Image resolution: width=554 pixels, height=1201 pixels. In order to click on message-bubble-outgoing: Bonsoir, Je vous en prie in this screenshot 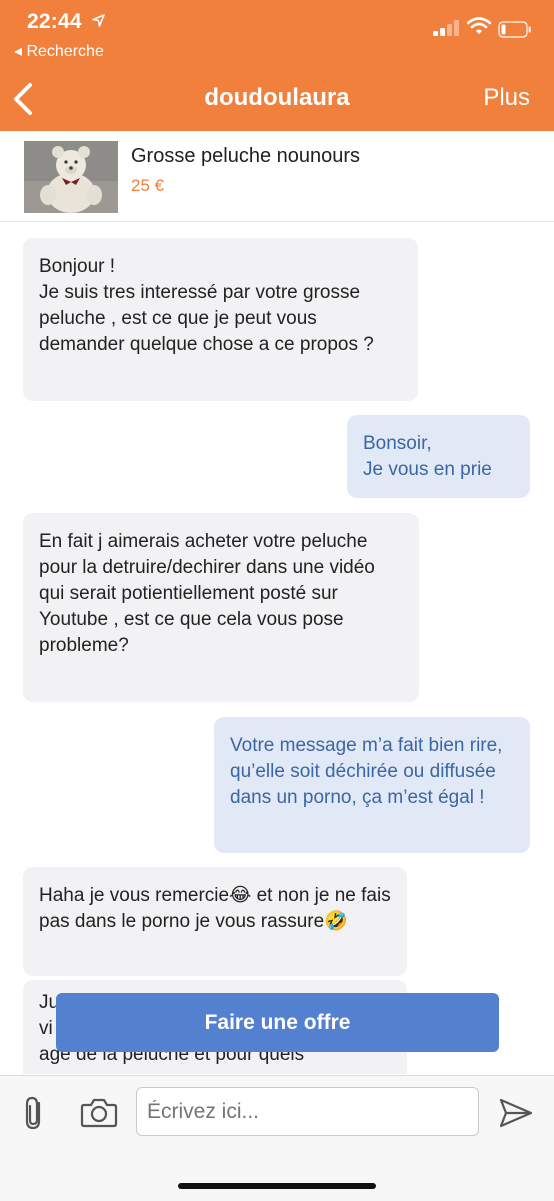, I will do `click(438, 456)`.